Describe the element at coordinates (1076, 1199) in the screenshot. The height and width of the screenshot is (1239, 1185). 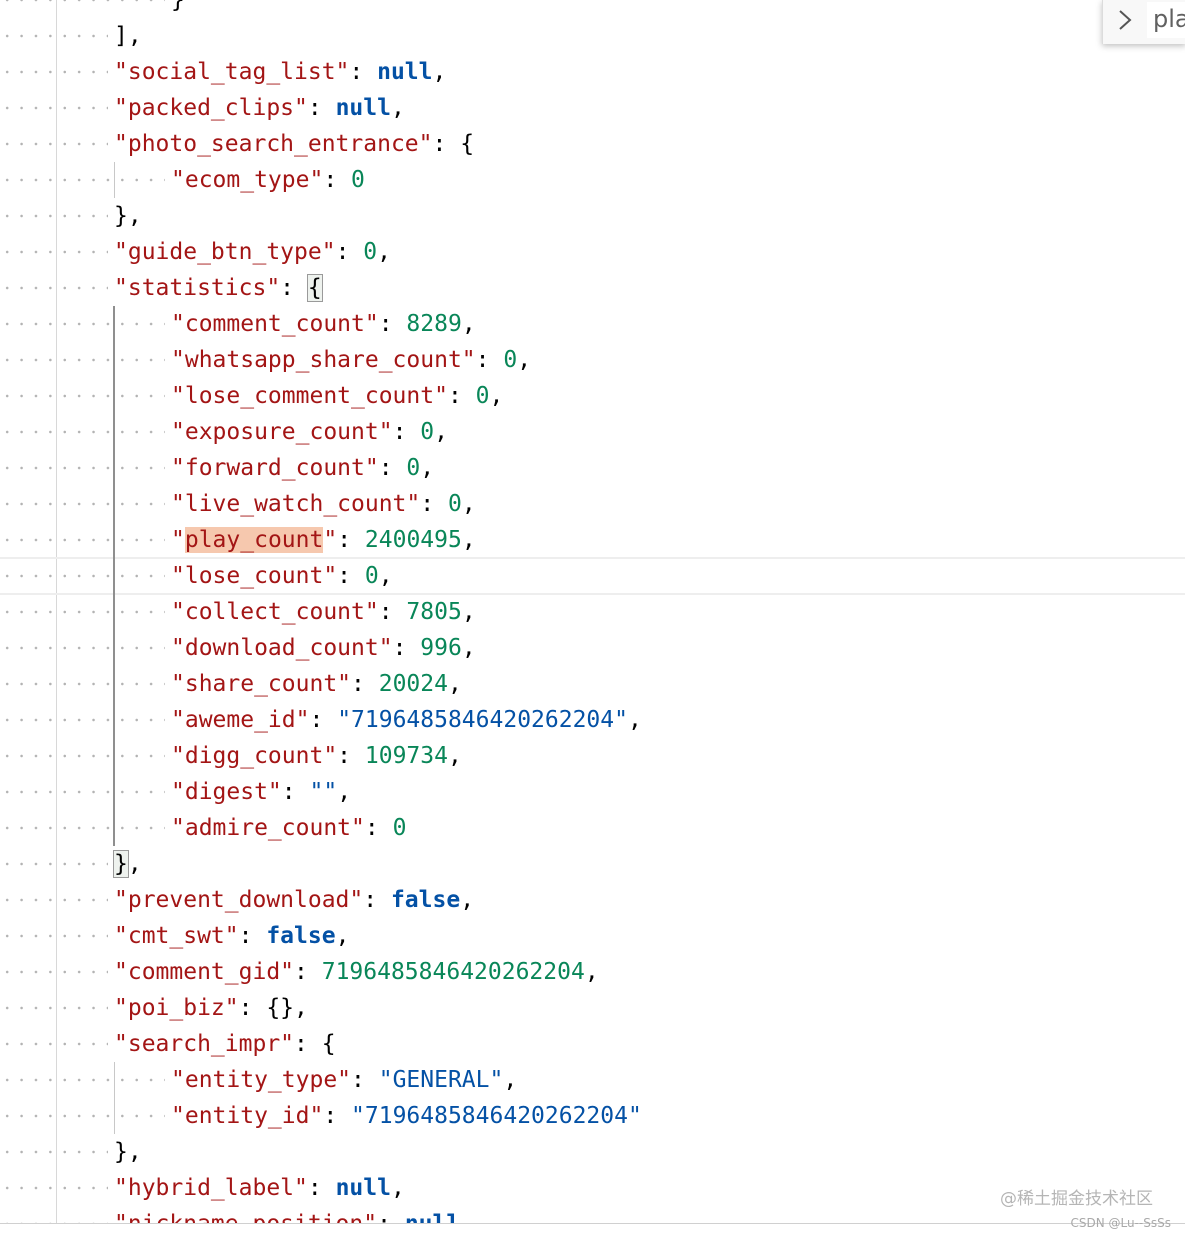
I see `watermark-juejin: @稀土掘金技术社区` at that location.